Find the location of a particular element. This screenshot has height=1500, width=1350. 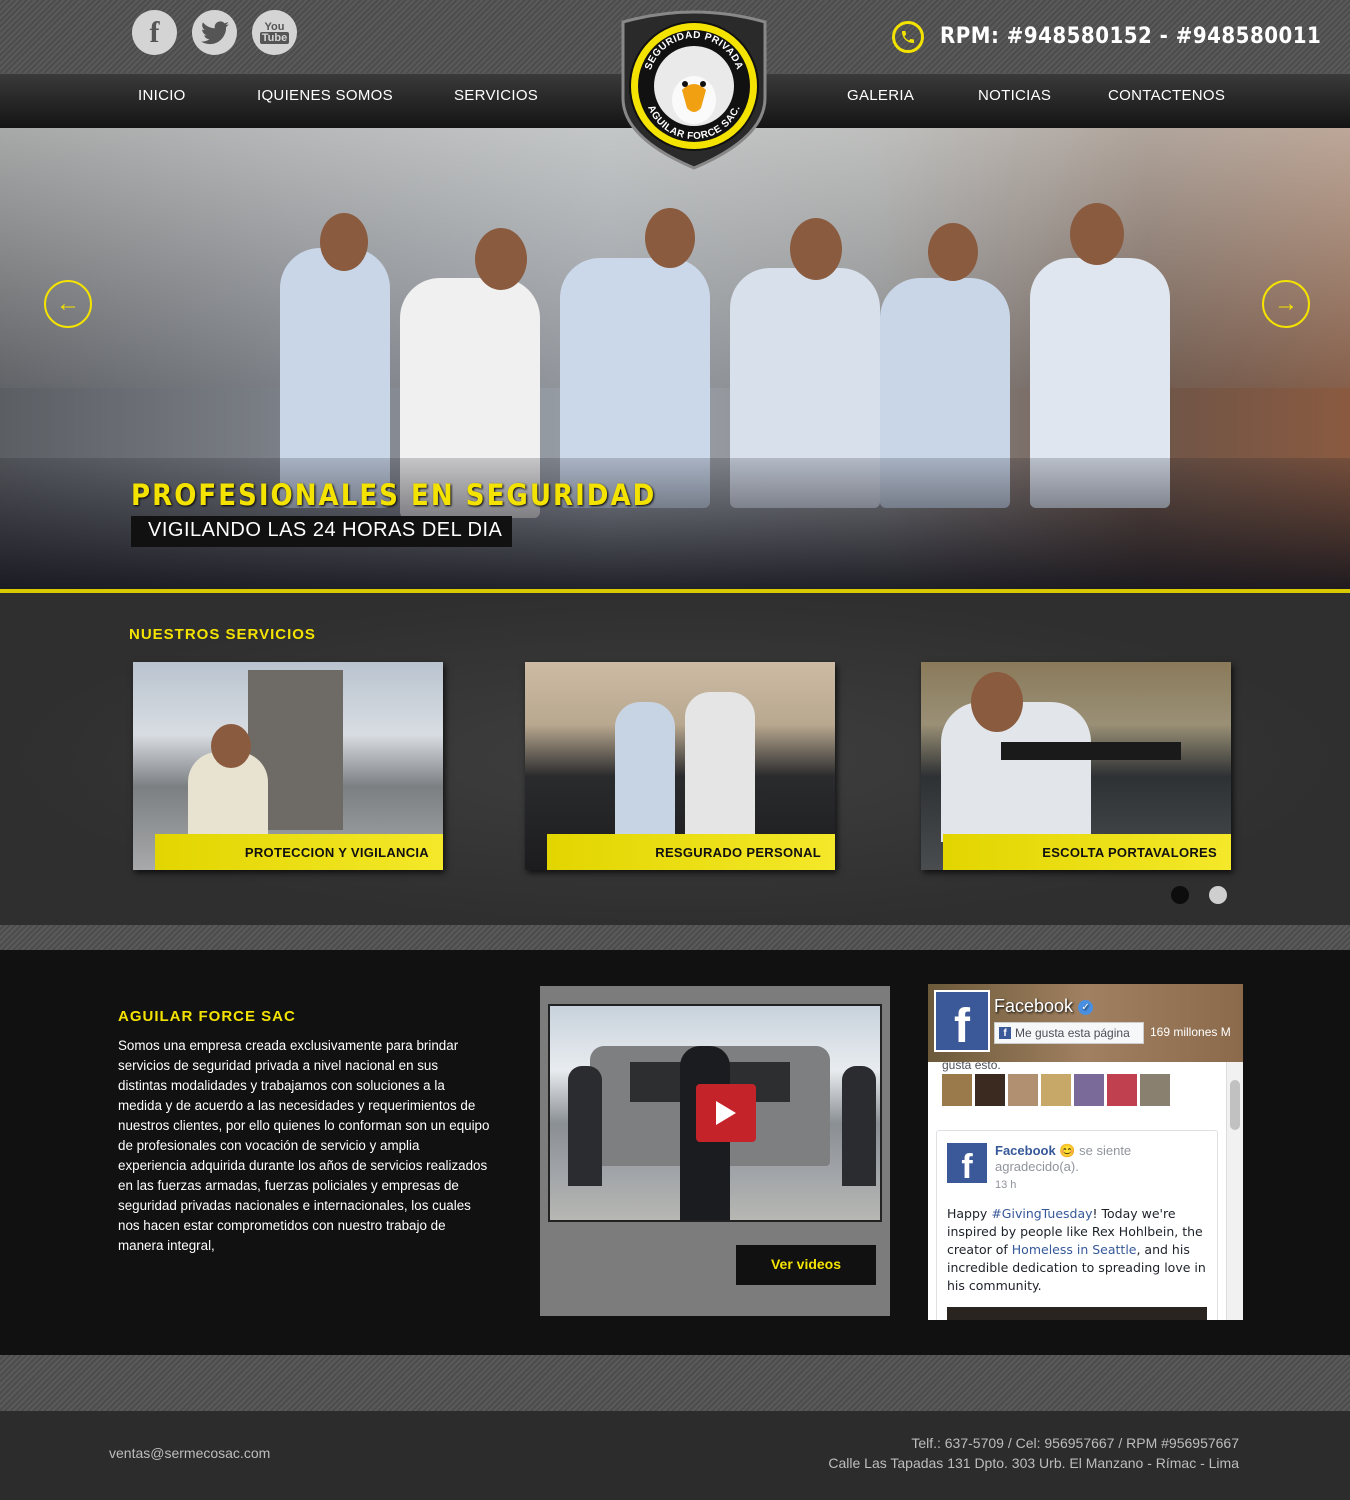

service-card-resguardo: RESGURADO PERSONAL is located at coordinates (680, 766).